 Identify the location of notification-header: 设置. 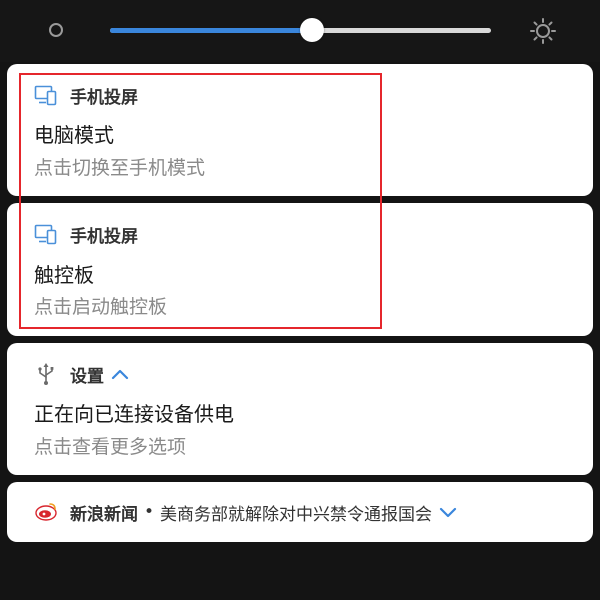
(82, 374).